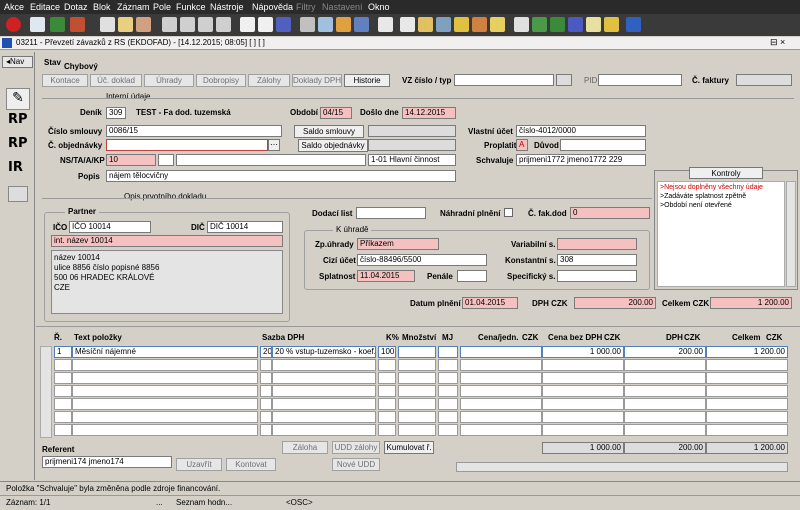 The width and height of the screenshot is (800, 510). What do you see at coordinates (615, 303) in the screenshot?
I see `vat-input: 200.00` at bounding box center [615, 303].